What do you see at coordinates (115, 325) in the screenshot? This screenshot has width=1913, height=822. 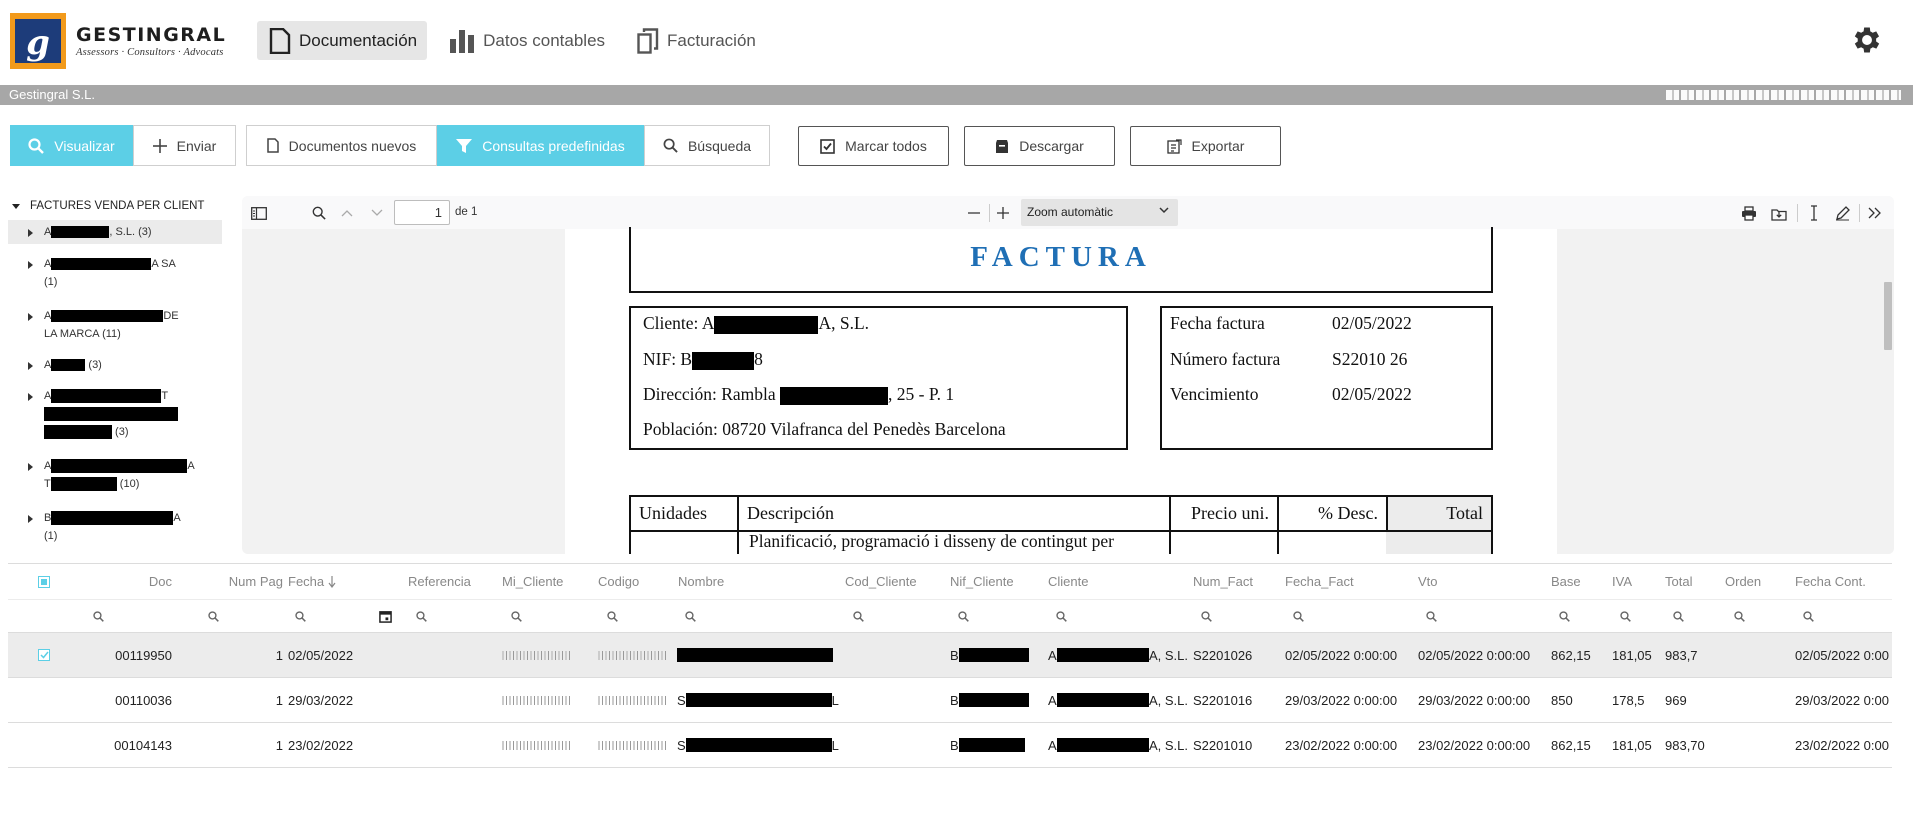 I see `tree-item: A DE LA MARCA (11)` at bounding box center [115, 325].